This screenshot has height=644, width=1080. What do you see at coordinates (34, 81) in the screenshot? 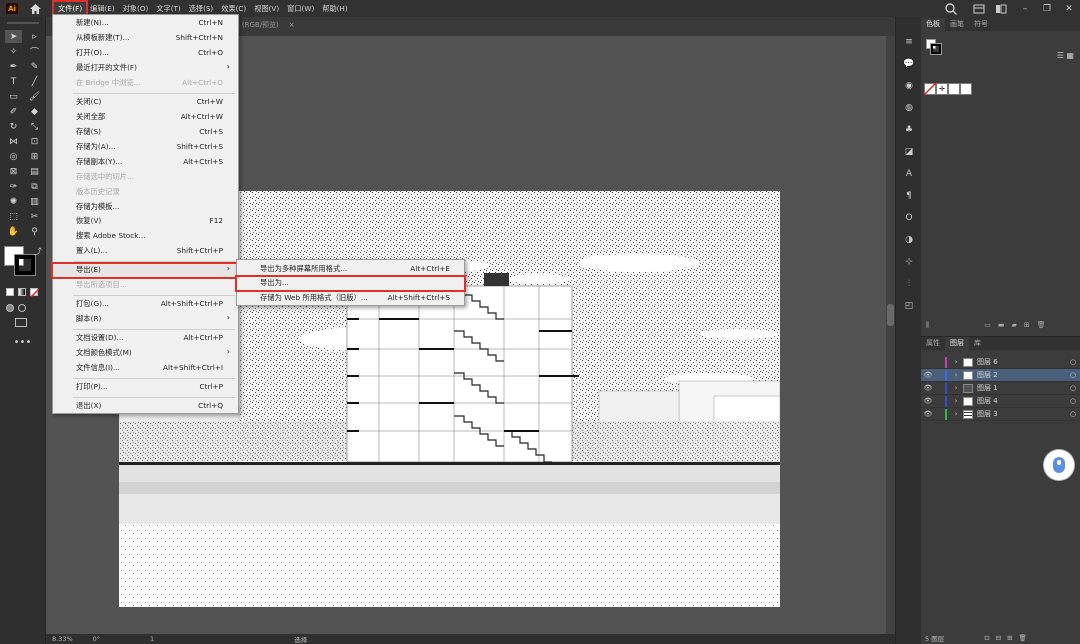
I see `line-tool-icon: ╱` at bounding box center [34, 81].